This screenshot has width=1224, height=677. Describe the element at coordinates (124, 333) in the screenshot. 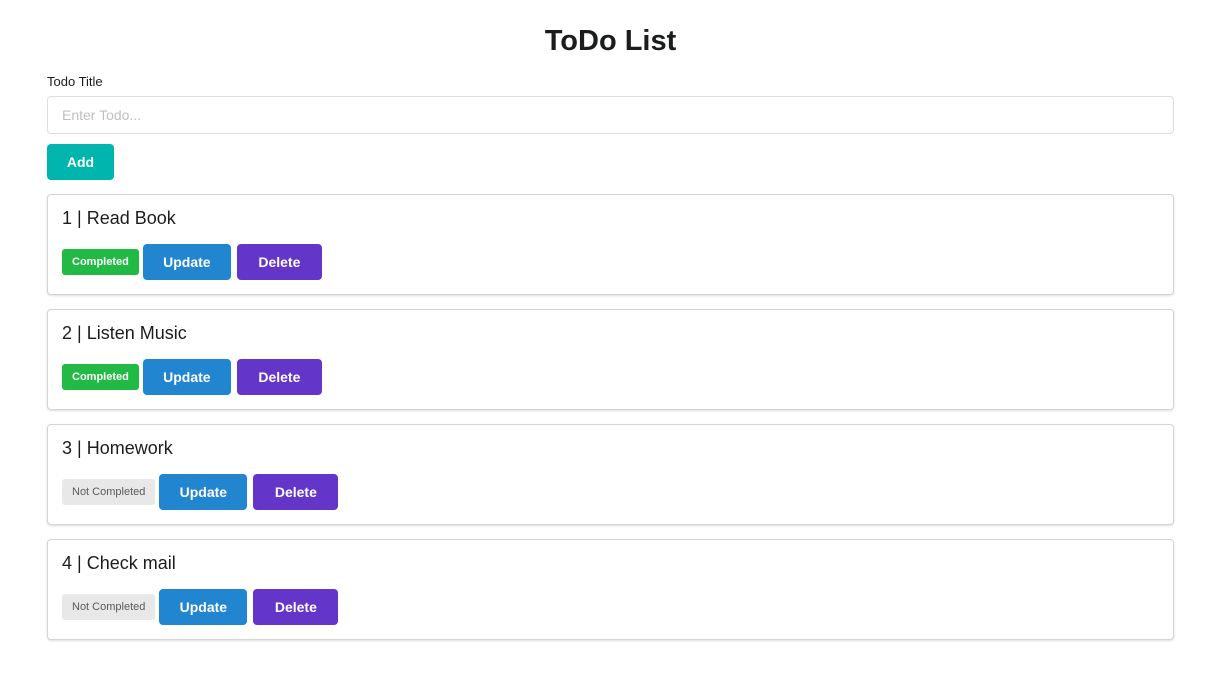

I see `todo-title: 2 | Listen Music` at that location.